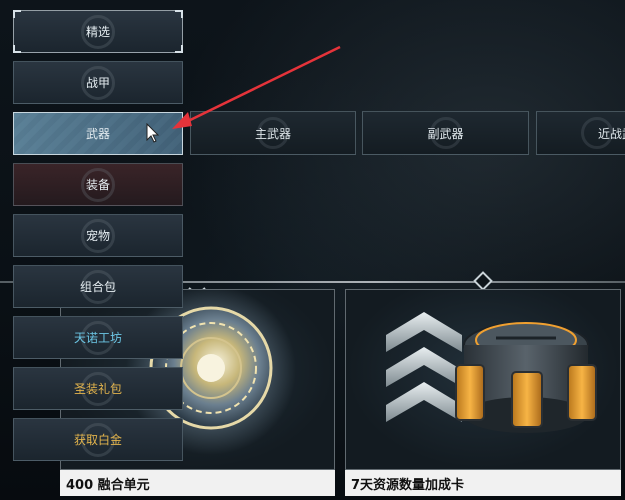 The width and height of the screenshot is (625, 500). I want to click on sidebar-item-weapons: 武器, so click(98, 133).